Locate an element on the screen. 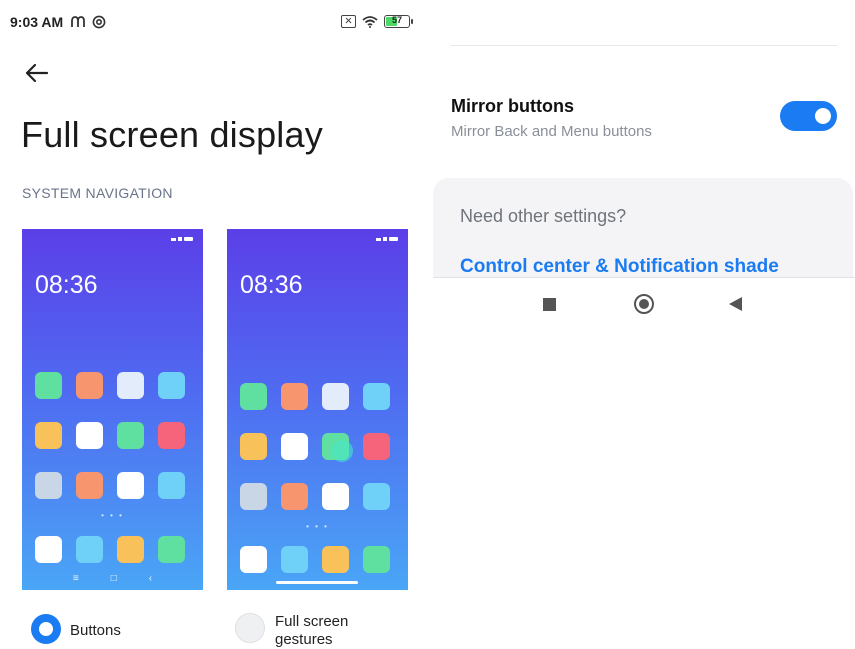 The height and width of the screenshot is (649, 855). home-icon: □ is located at coordinates (113, 578).